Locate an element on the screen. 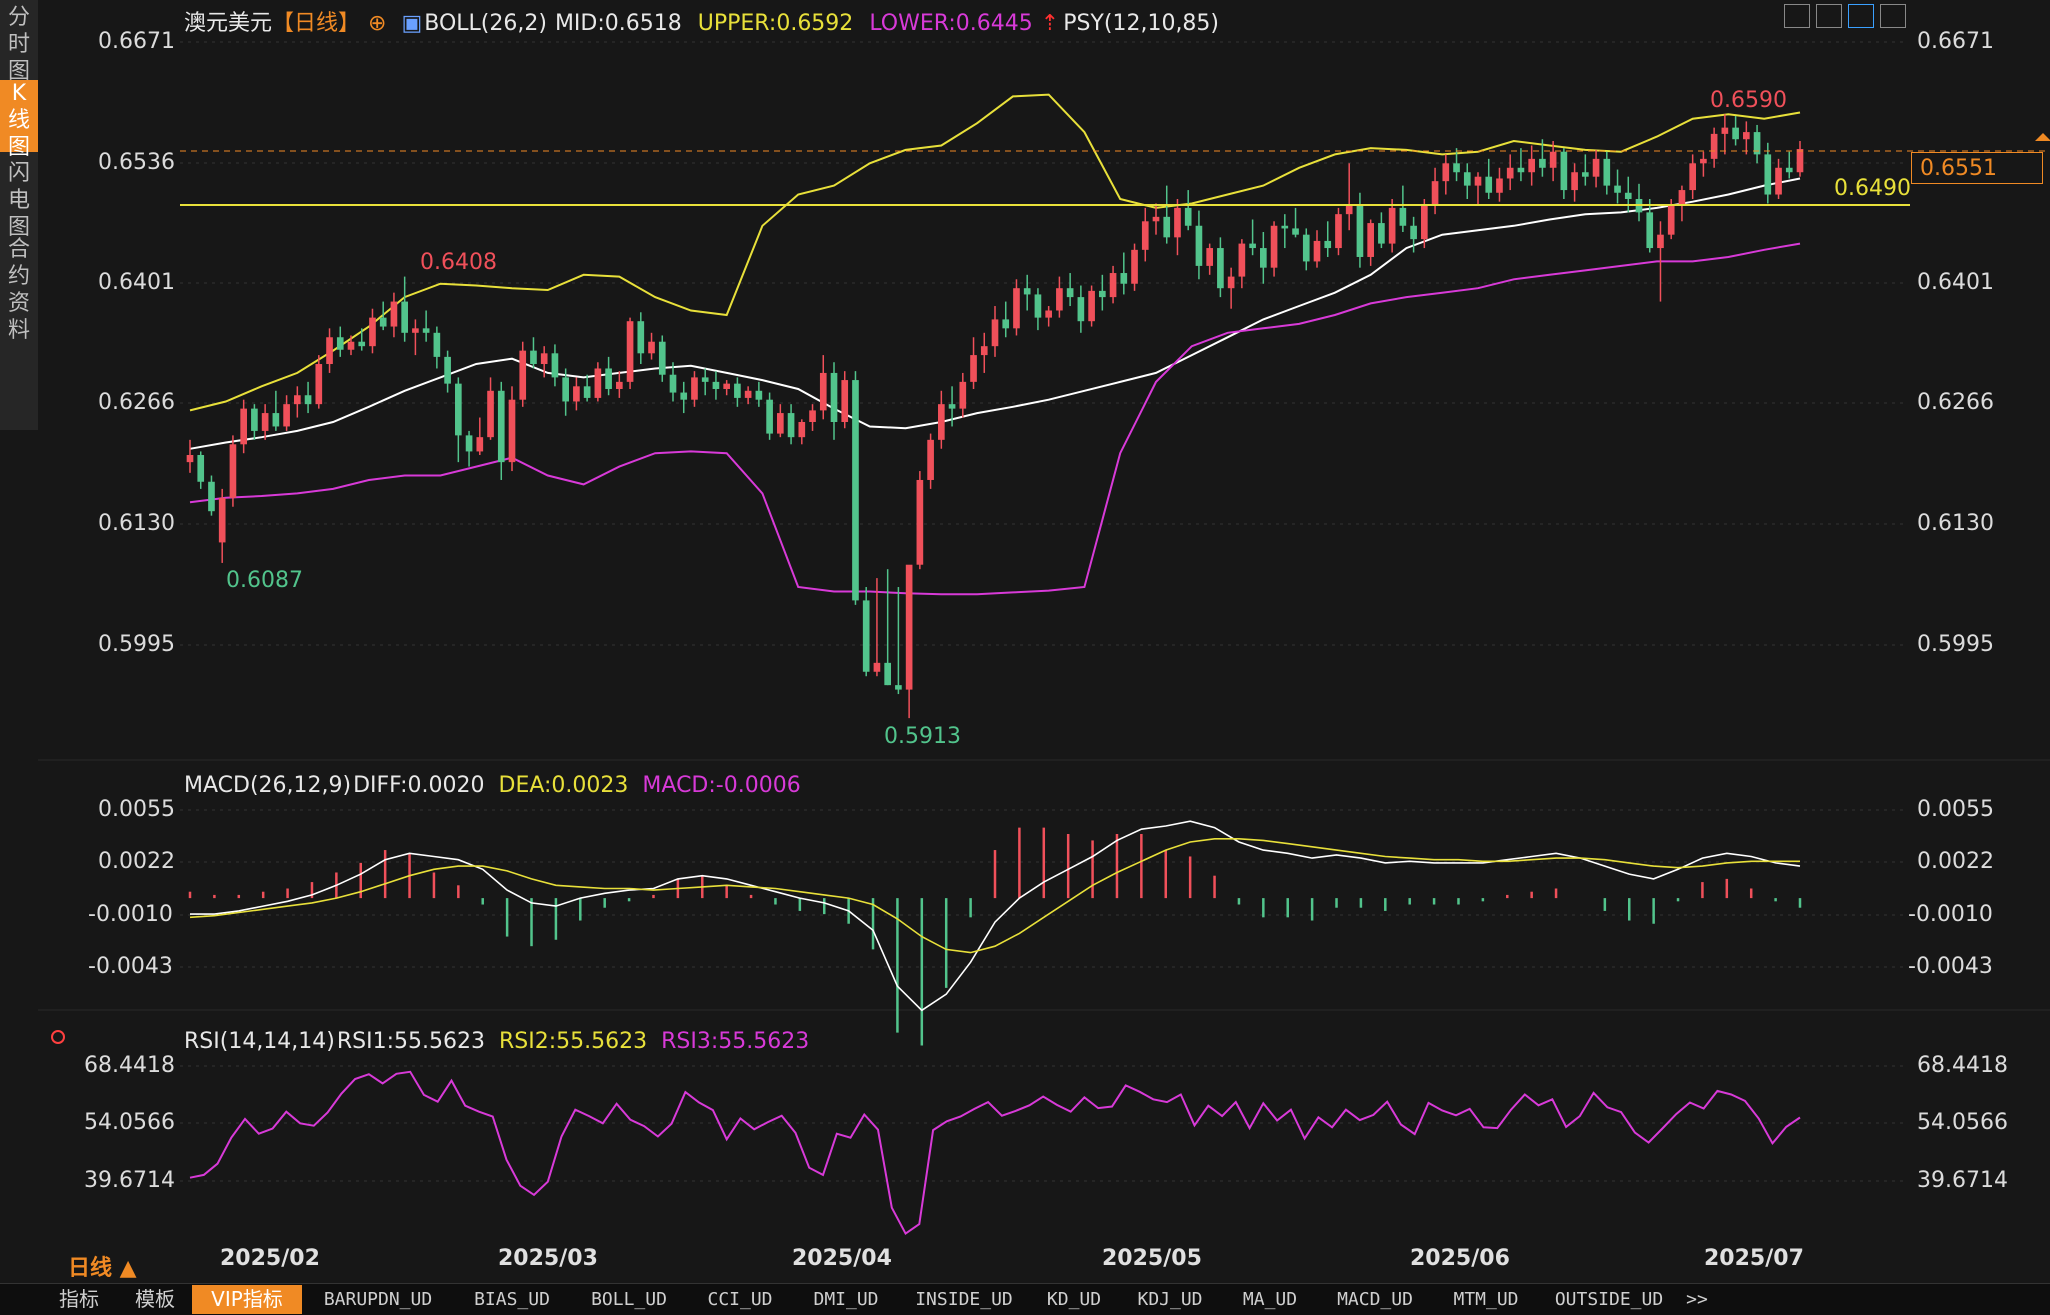  indicator-tab: BARUPDN_UD is located at coordinates (378, 1299).